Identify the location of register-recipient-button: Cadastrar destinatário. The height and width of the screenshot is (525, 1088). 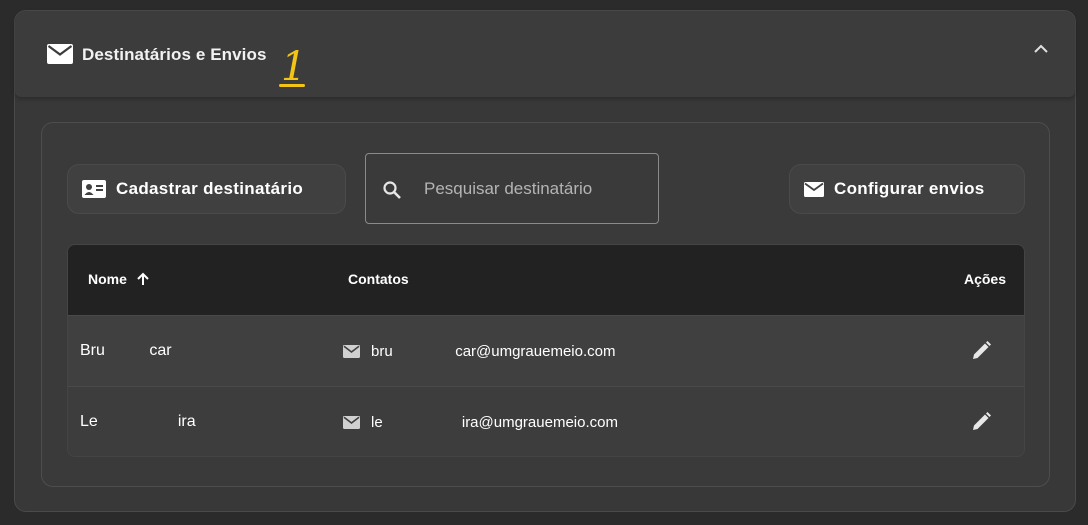
(206, 189).